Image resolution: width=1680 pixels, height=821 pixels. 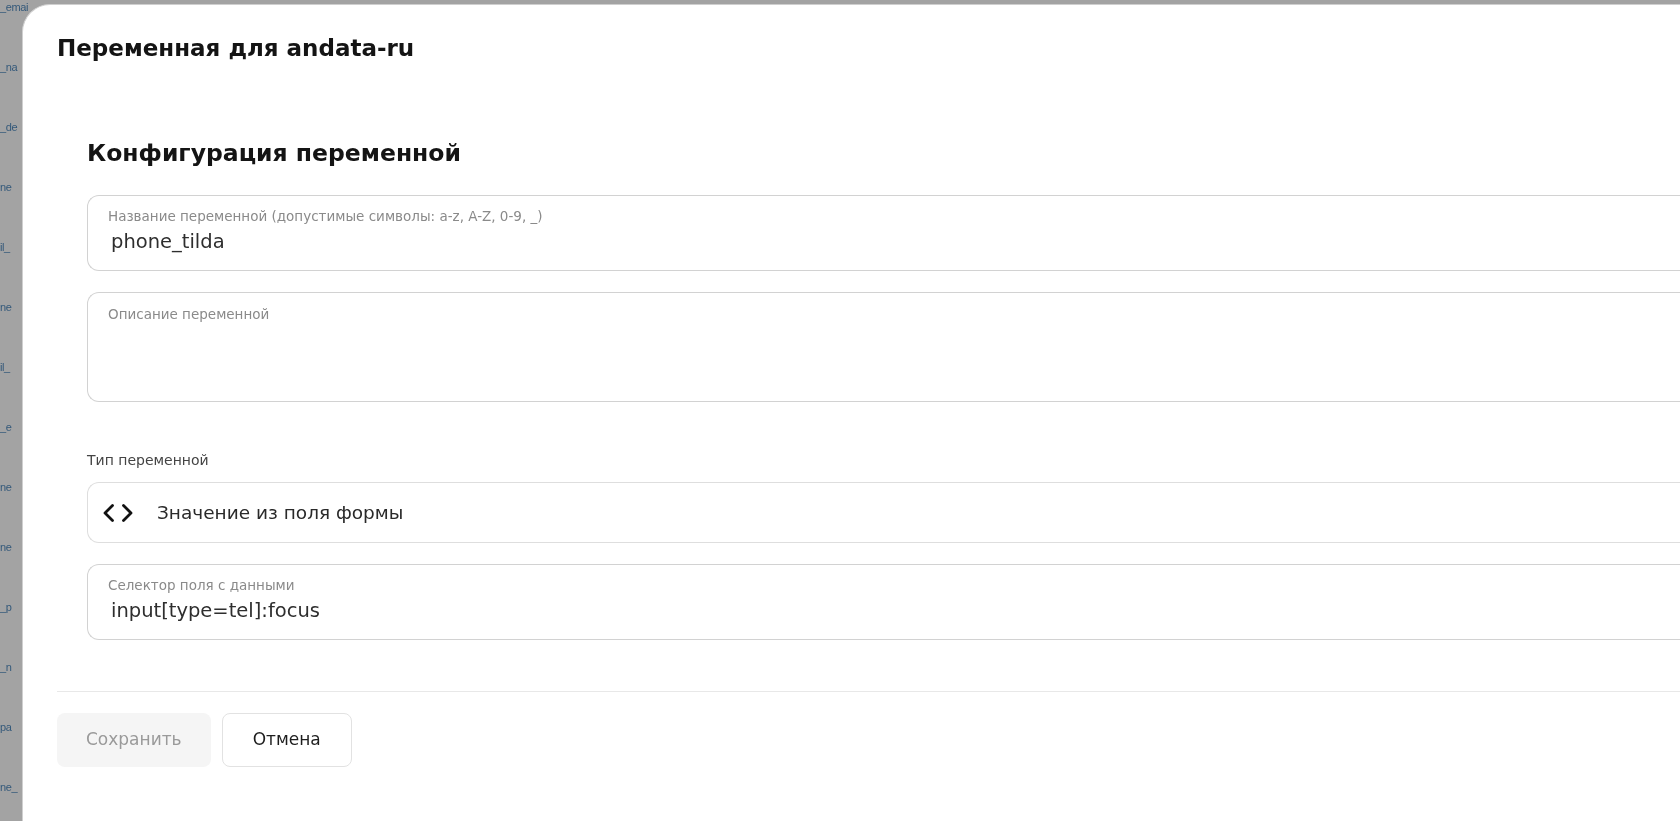 What do you see at coordinates (14, 7) in the screenshot?
I see `list-item-text: _emai` at bounding box center [14, 7].